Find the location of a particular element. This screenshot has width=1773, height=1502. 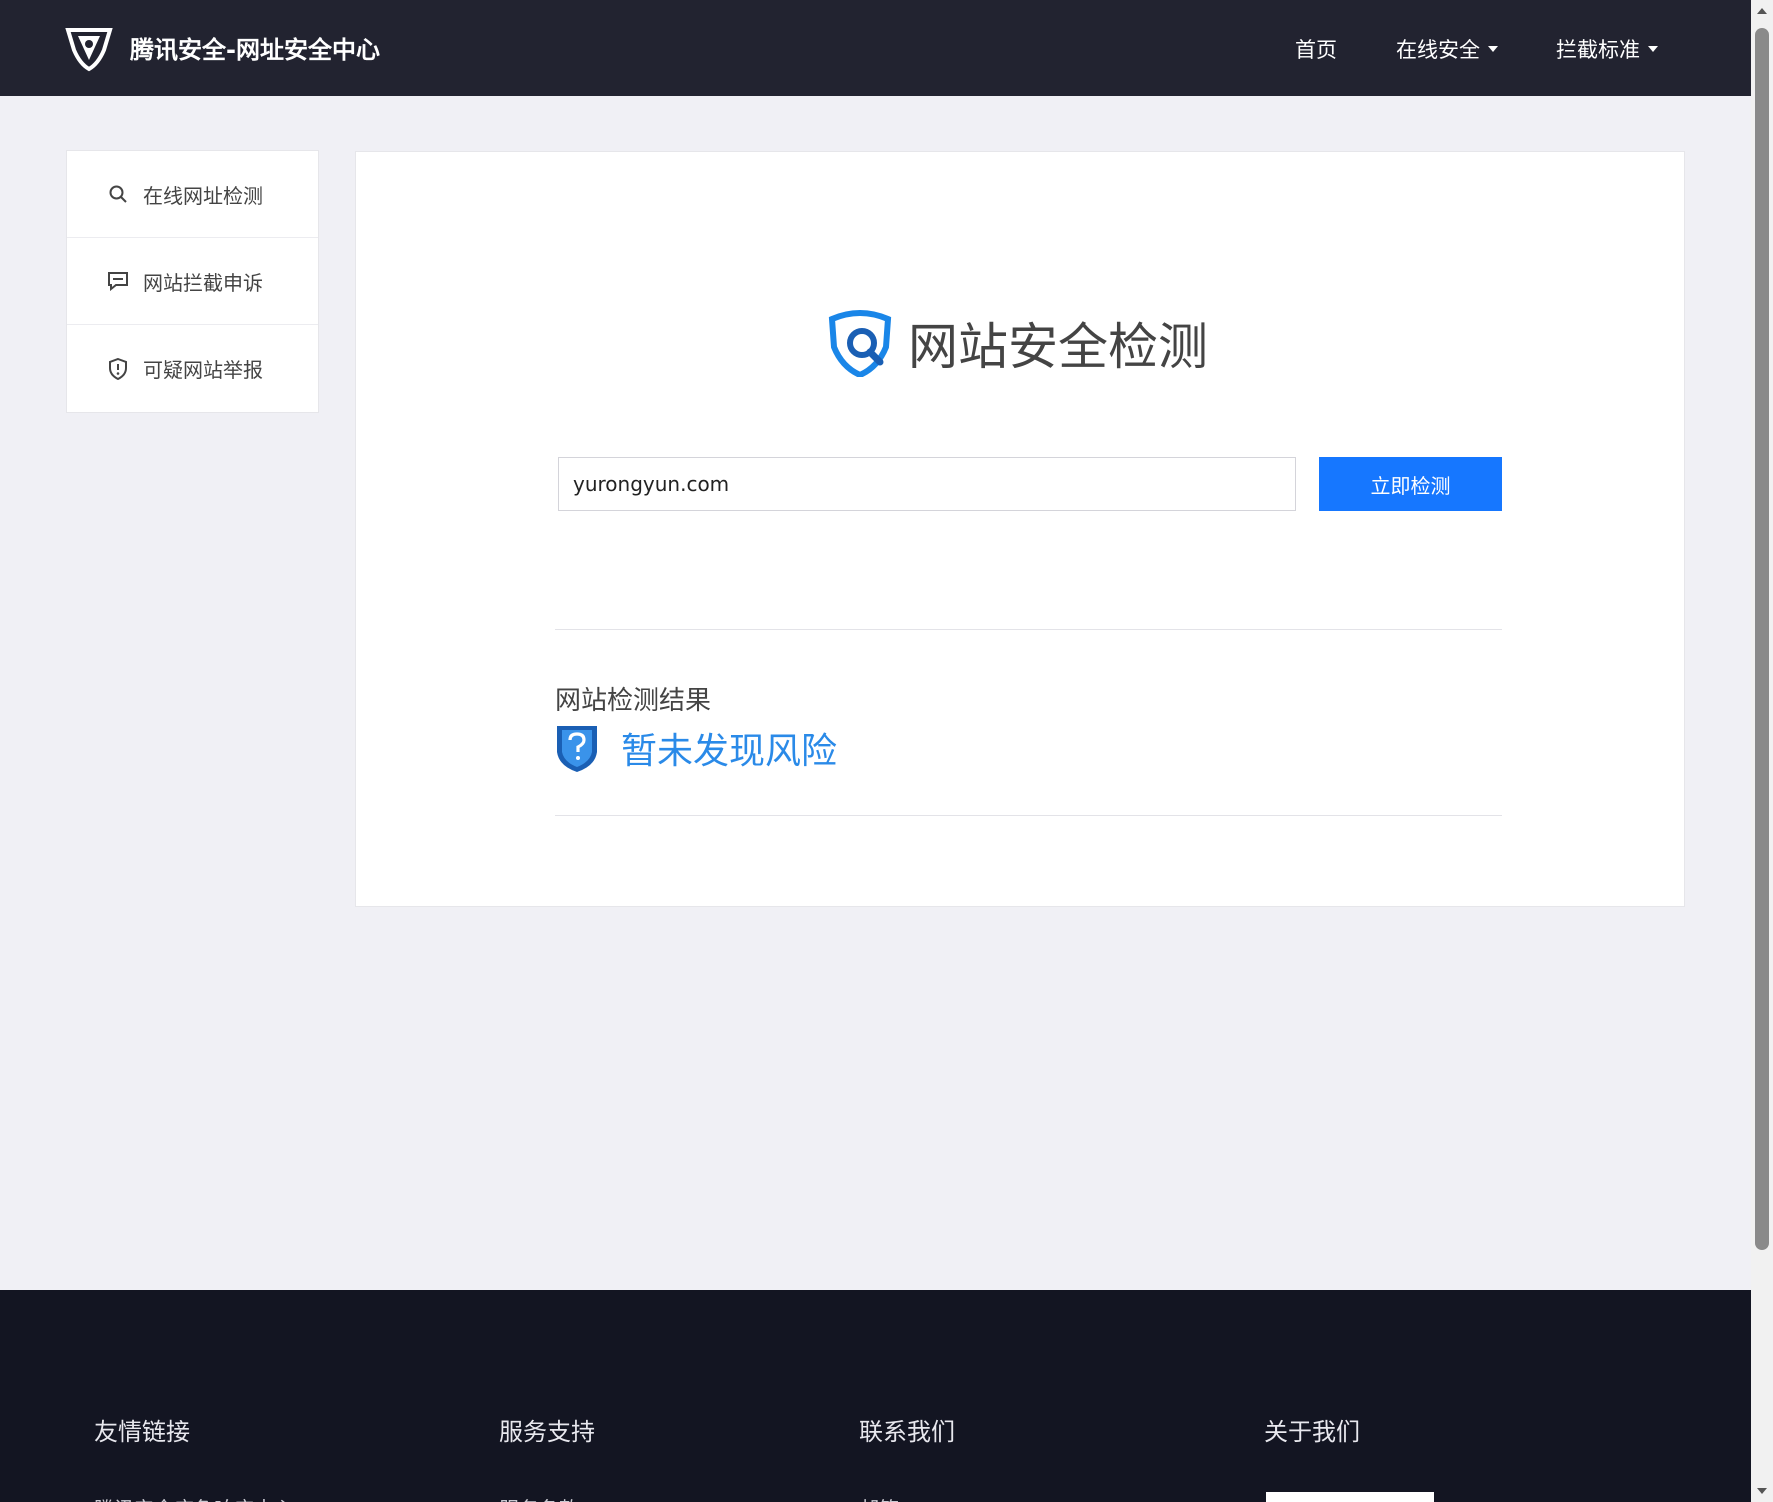

result-status: 暂未发现风险 is located at coordinates (729, 751).